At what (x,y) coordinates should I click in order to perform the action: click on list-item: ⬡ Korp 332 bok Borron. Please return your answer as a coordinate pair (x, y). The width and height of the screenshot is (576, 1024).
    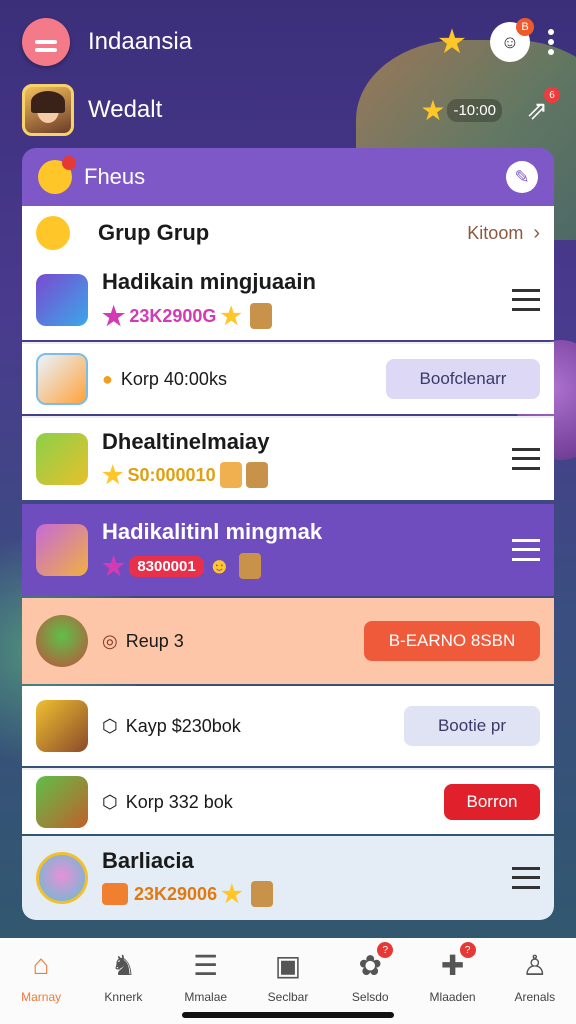
    Looking at the image, I should click on (288, 801).